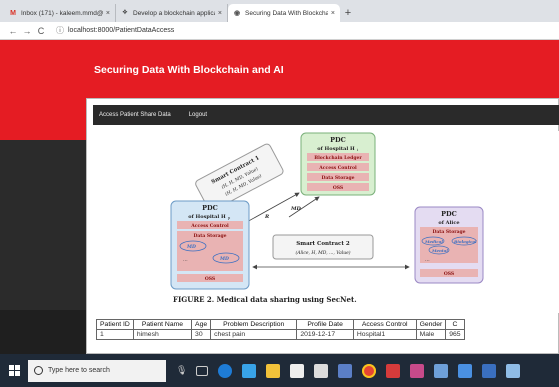 The height and width of the screenshot is (387, 559). I want to click on cell-profile-date: 2019-12-17, so click(325, 334).